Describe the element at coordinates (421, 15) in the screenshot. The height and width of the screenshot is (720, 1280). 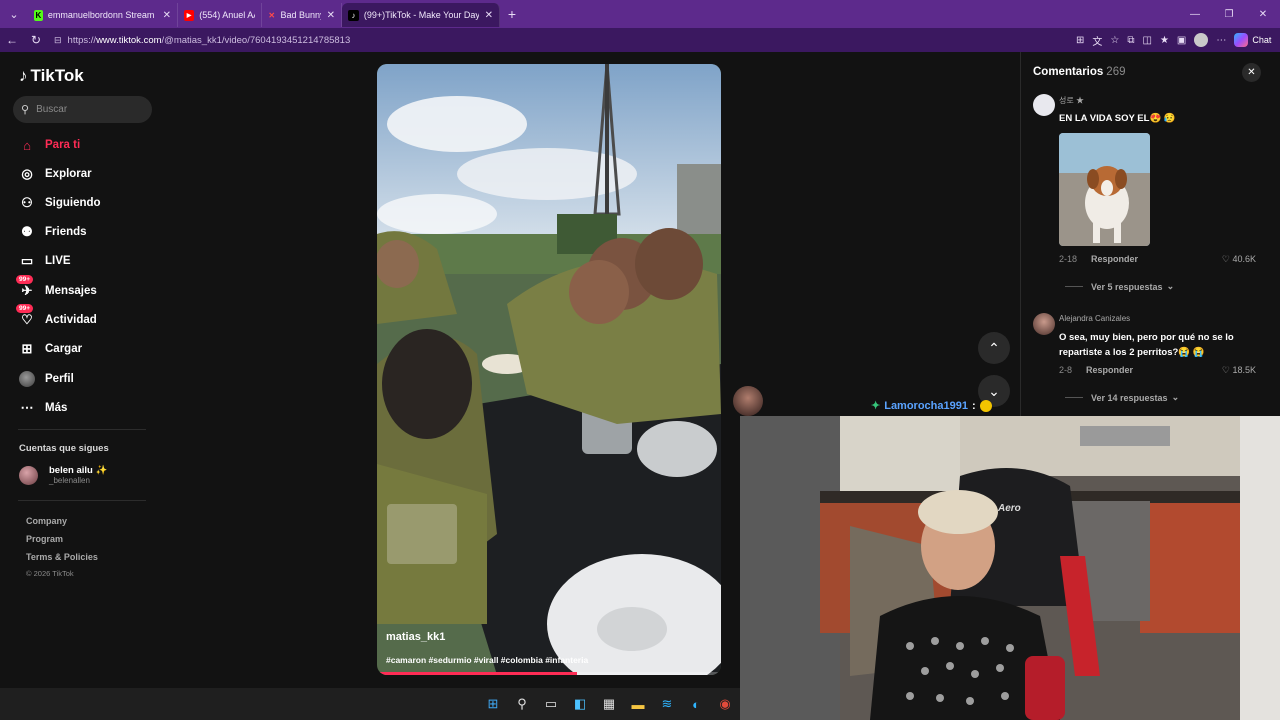
I see `browser-tab-tiktok: ♪ (99+)TikTok - Make Your Day ✕` at that location.